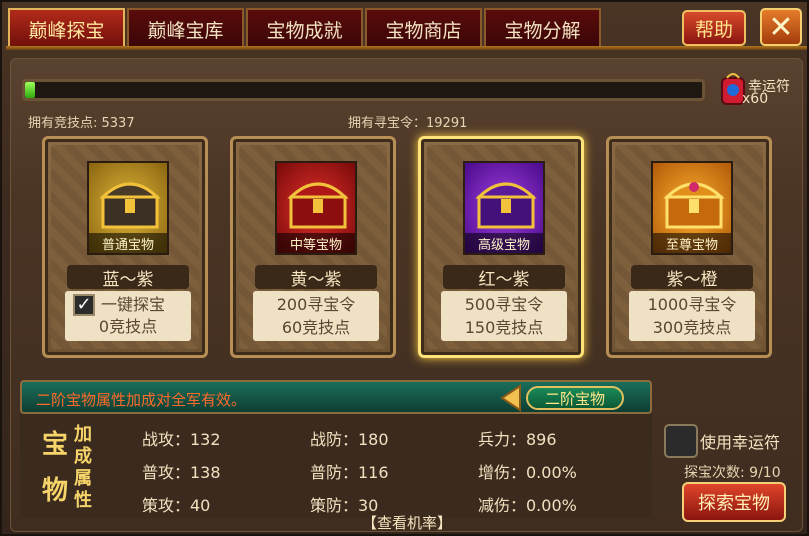 This screenshot has width=809, height=536. What do you see at coordinates (316, 304) in the screenshot?
I see `cost-tokens: 200寻宝令` at bounding box center [316, 304].